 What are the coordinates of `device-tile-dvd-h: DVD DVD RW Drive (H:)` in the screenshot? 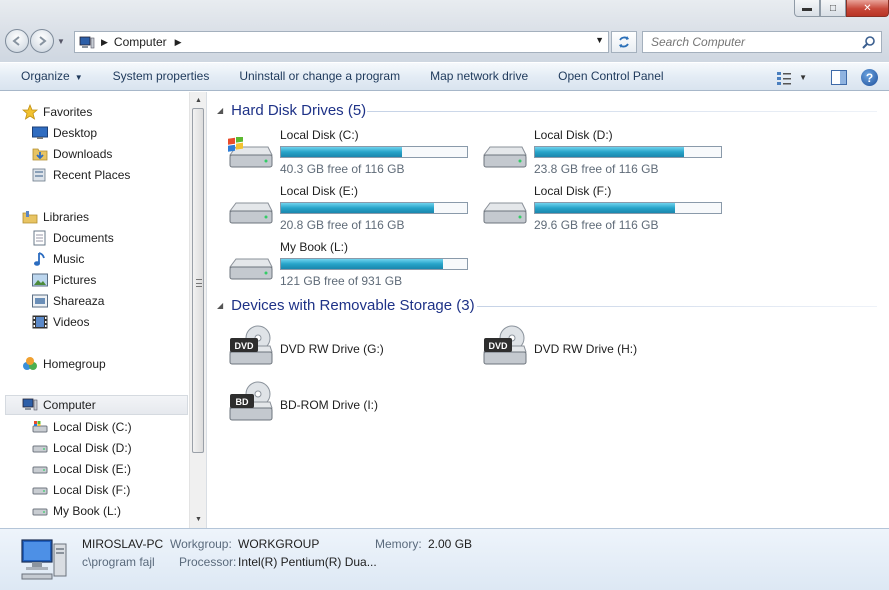 It's located at (605, 349).